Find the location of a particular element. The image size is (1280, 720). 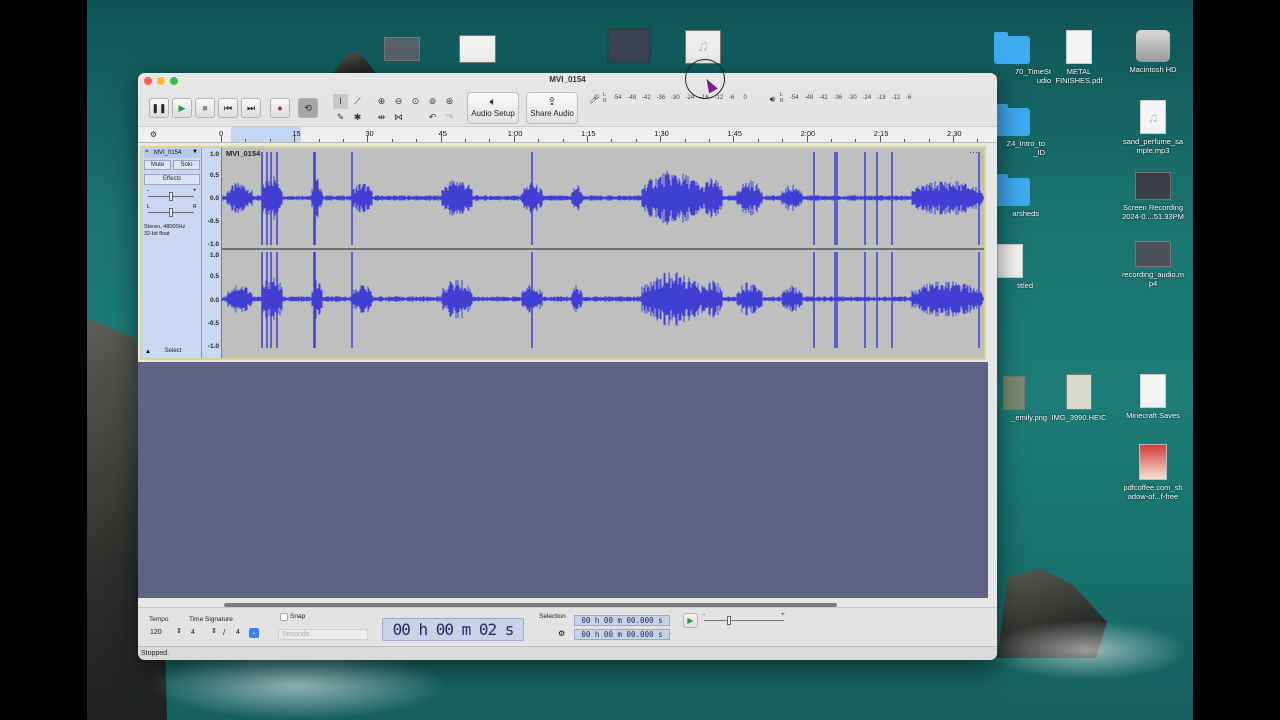

meter-lr-labels: LR is located at coordinates (605, 98).